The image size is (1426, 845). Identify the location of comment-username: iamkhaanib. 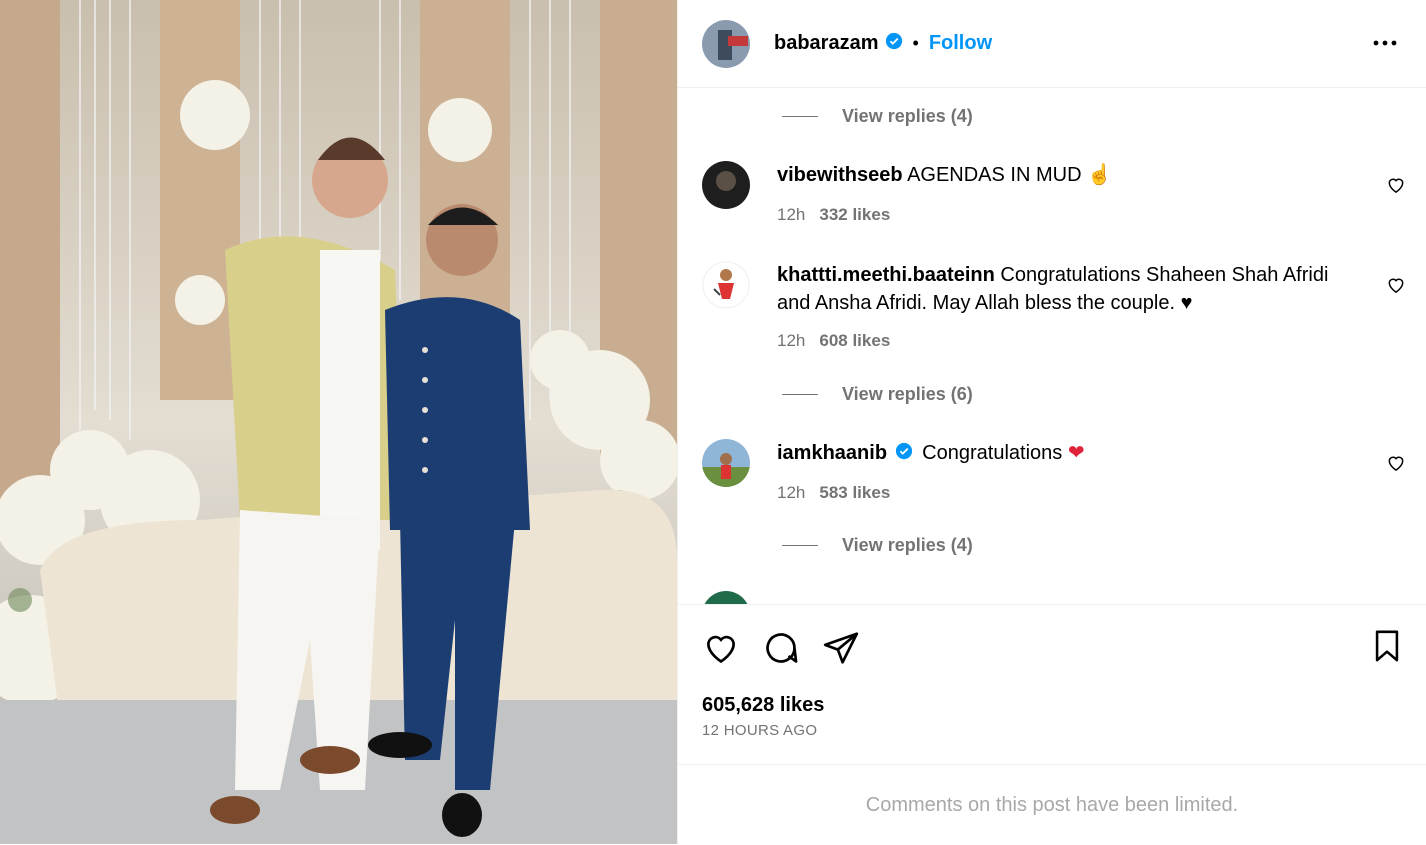
(832, 453).